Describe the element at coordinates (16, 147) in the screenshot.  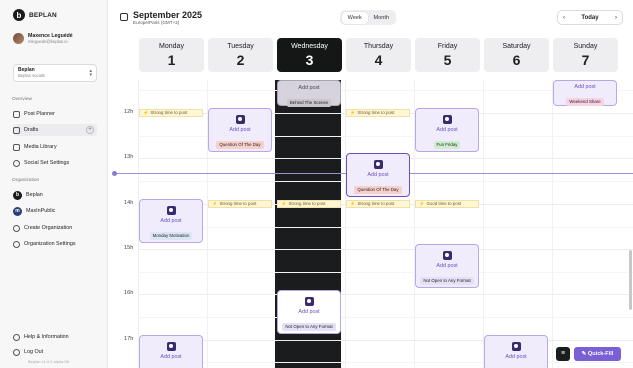
I see `image-icon` at that location.